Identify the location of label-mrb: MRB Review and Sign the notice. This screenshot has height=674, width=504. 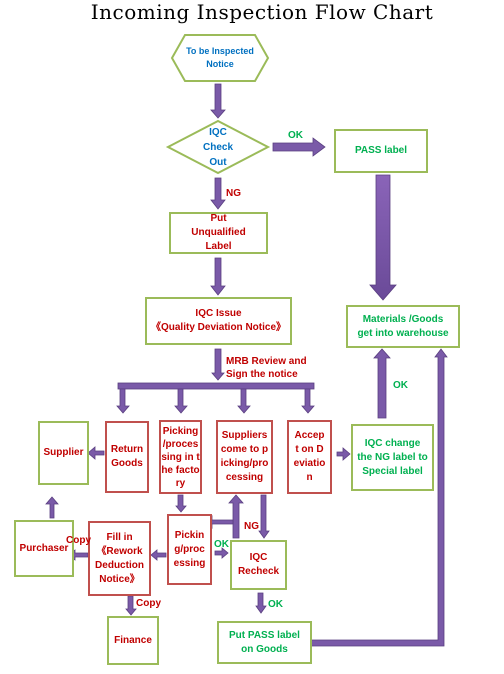
(266, 368).